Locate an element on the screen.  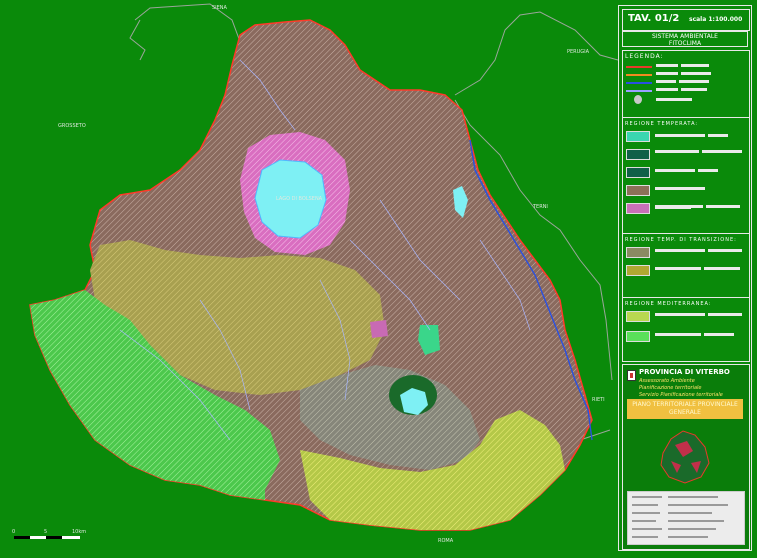
province-logo is located at coordinates (631, 375).